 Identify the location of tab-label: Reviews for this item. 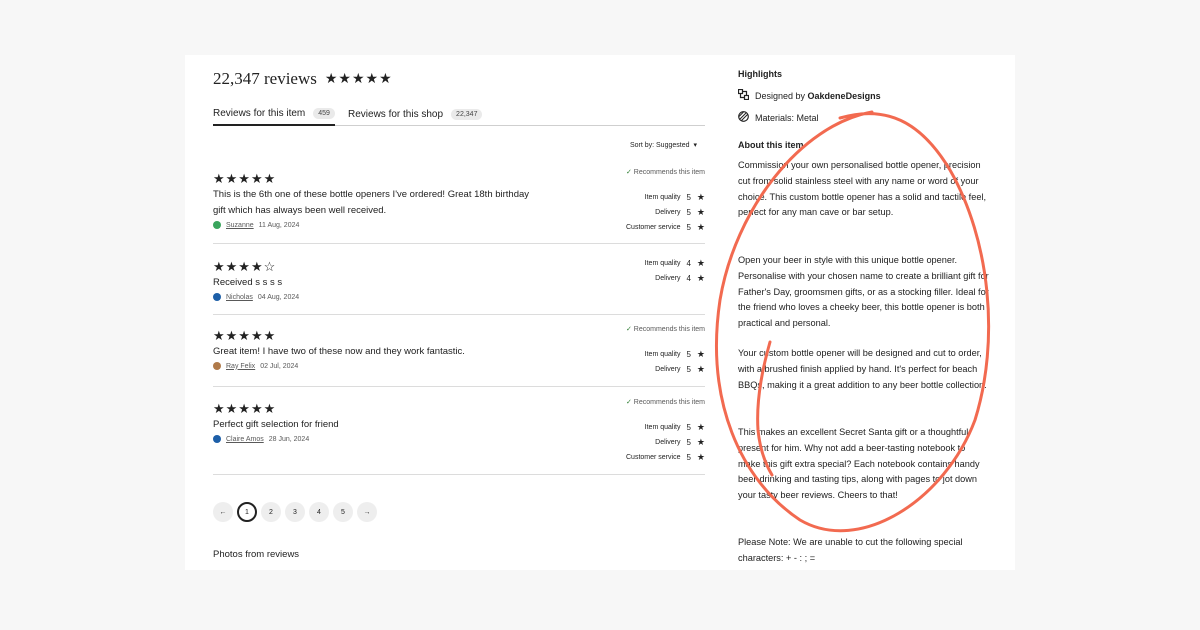
(259, 113).